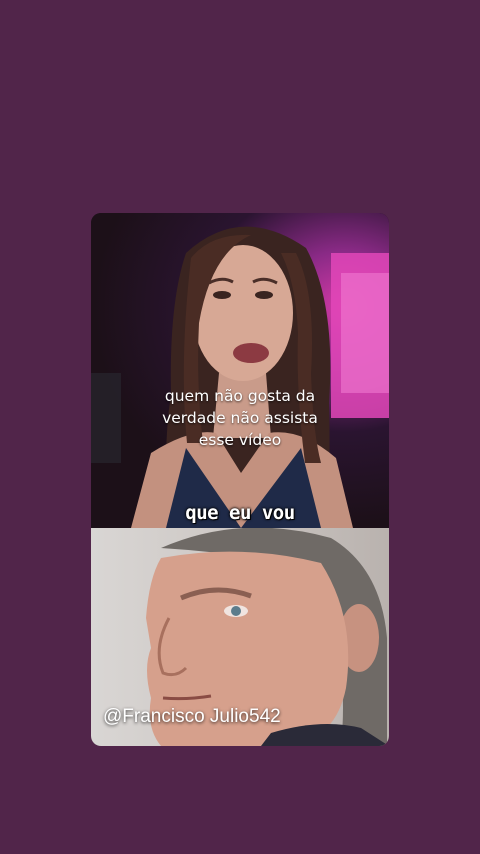  I want to click on creator-handle-watermark: @Francisco Julio542, so click(192, 716).